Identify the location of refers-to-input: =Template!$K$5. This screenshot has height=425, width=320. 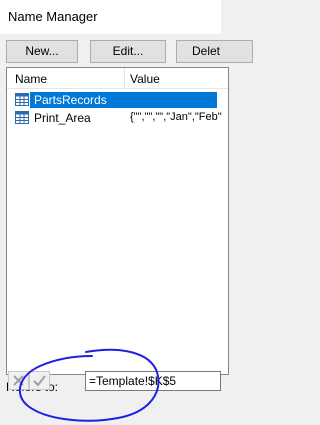
(153, 381).